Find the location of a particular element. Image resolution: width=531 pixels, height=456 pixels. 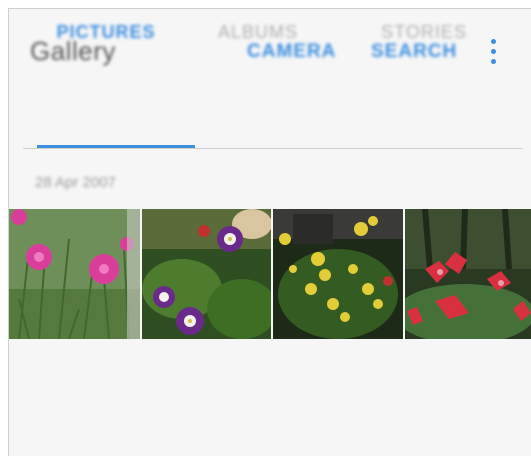

tab-pictures: PICTURES is located at coordinates (106, 32).